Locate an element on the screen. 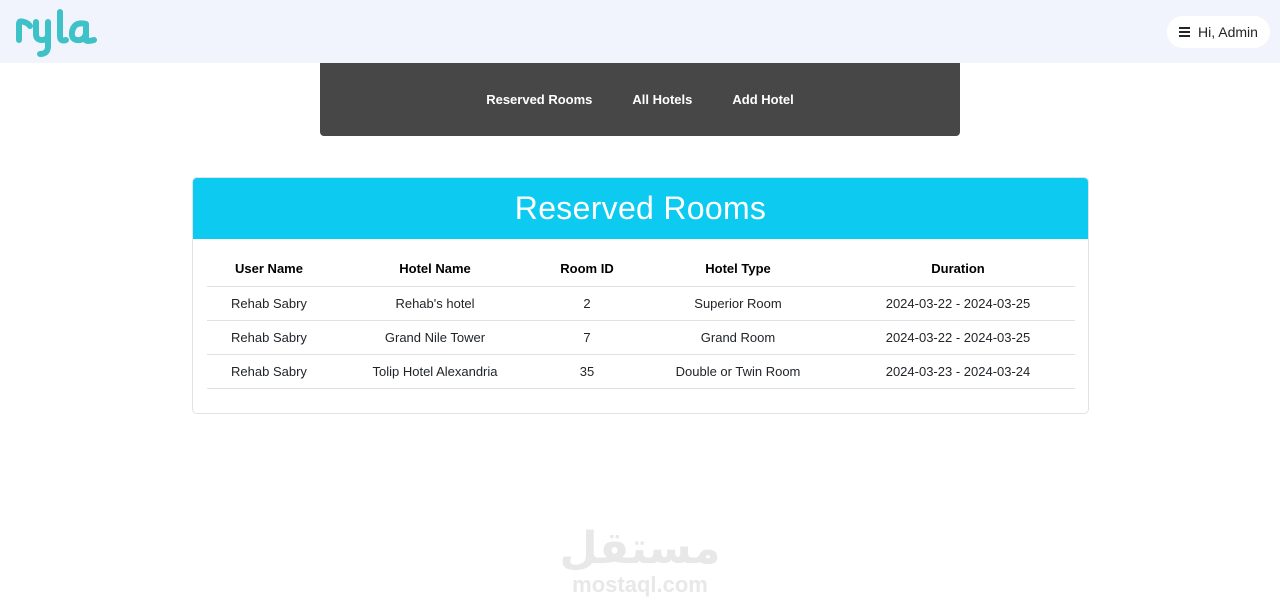  user-menu-button: Hi, Admin is located at coordinates (1218, 32).